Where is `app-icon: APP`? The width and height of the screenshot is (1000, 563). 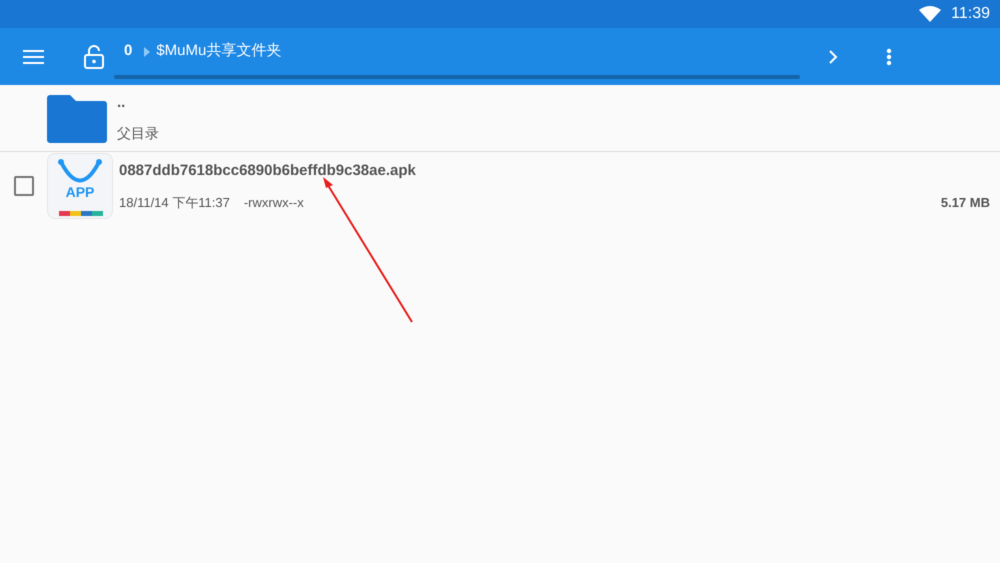
app-icon: APP is located at coordinates (80, 186).